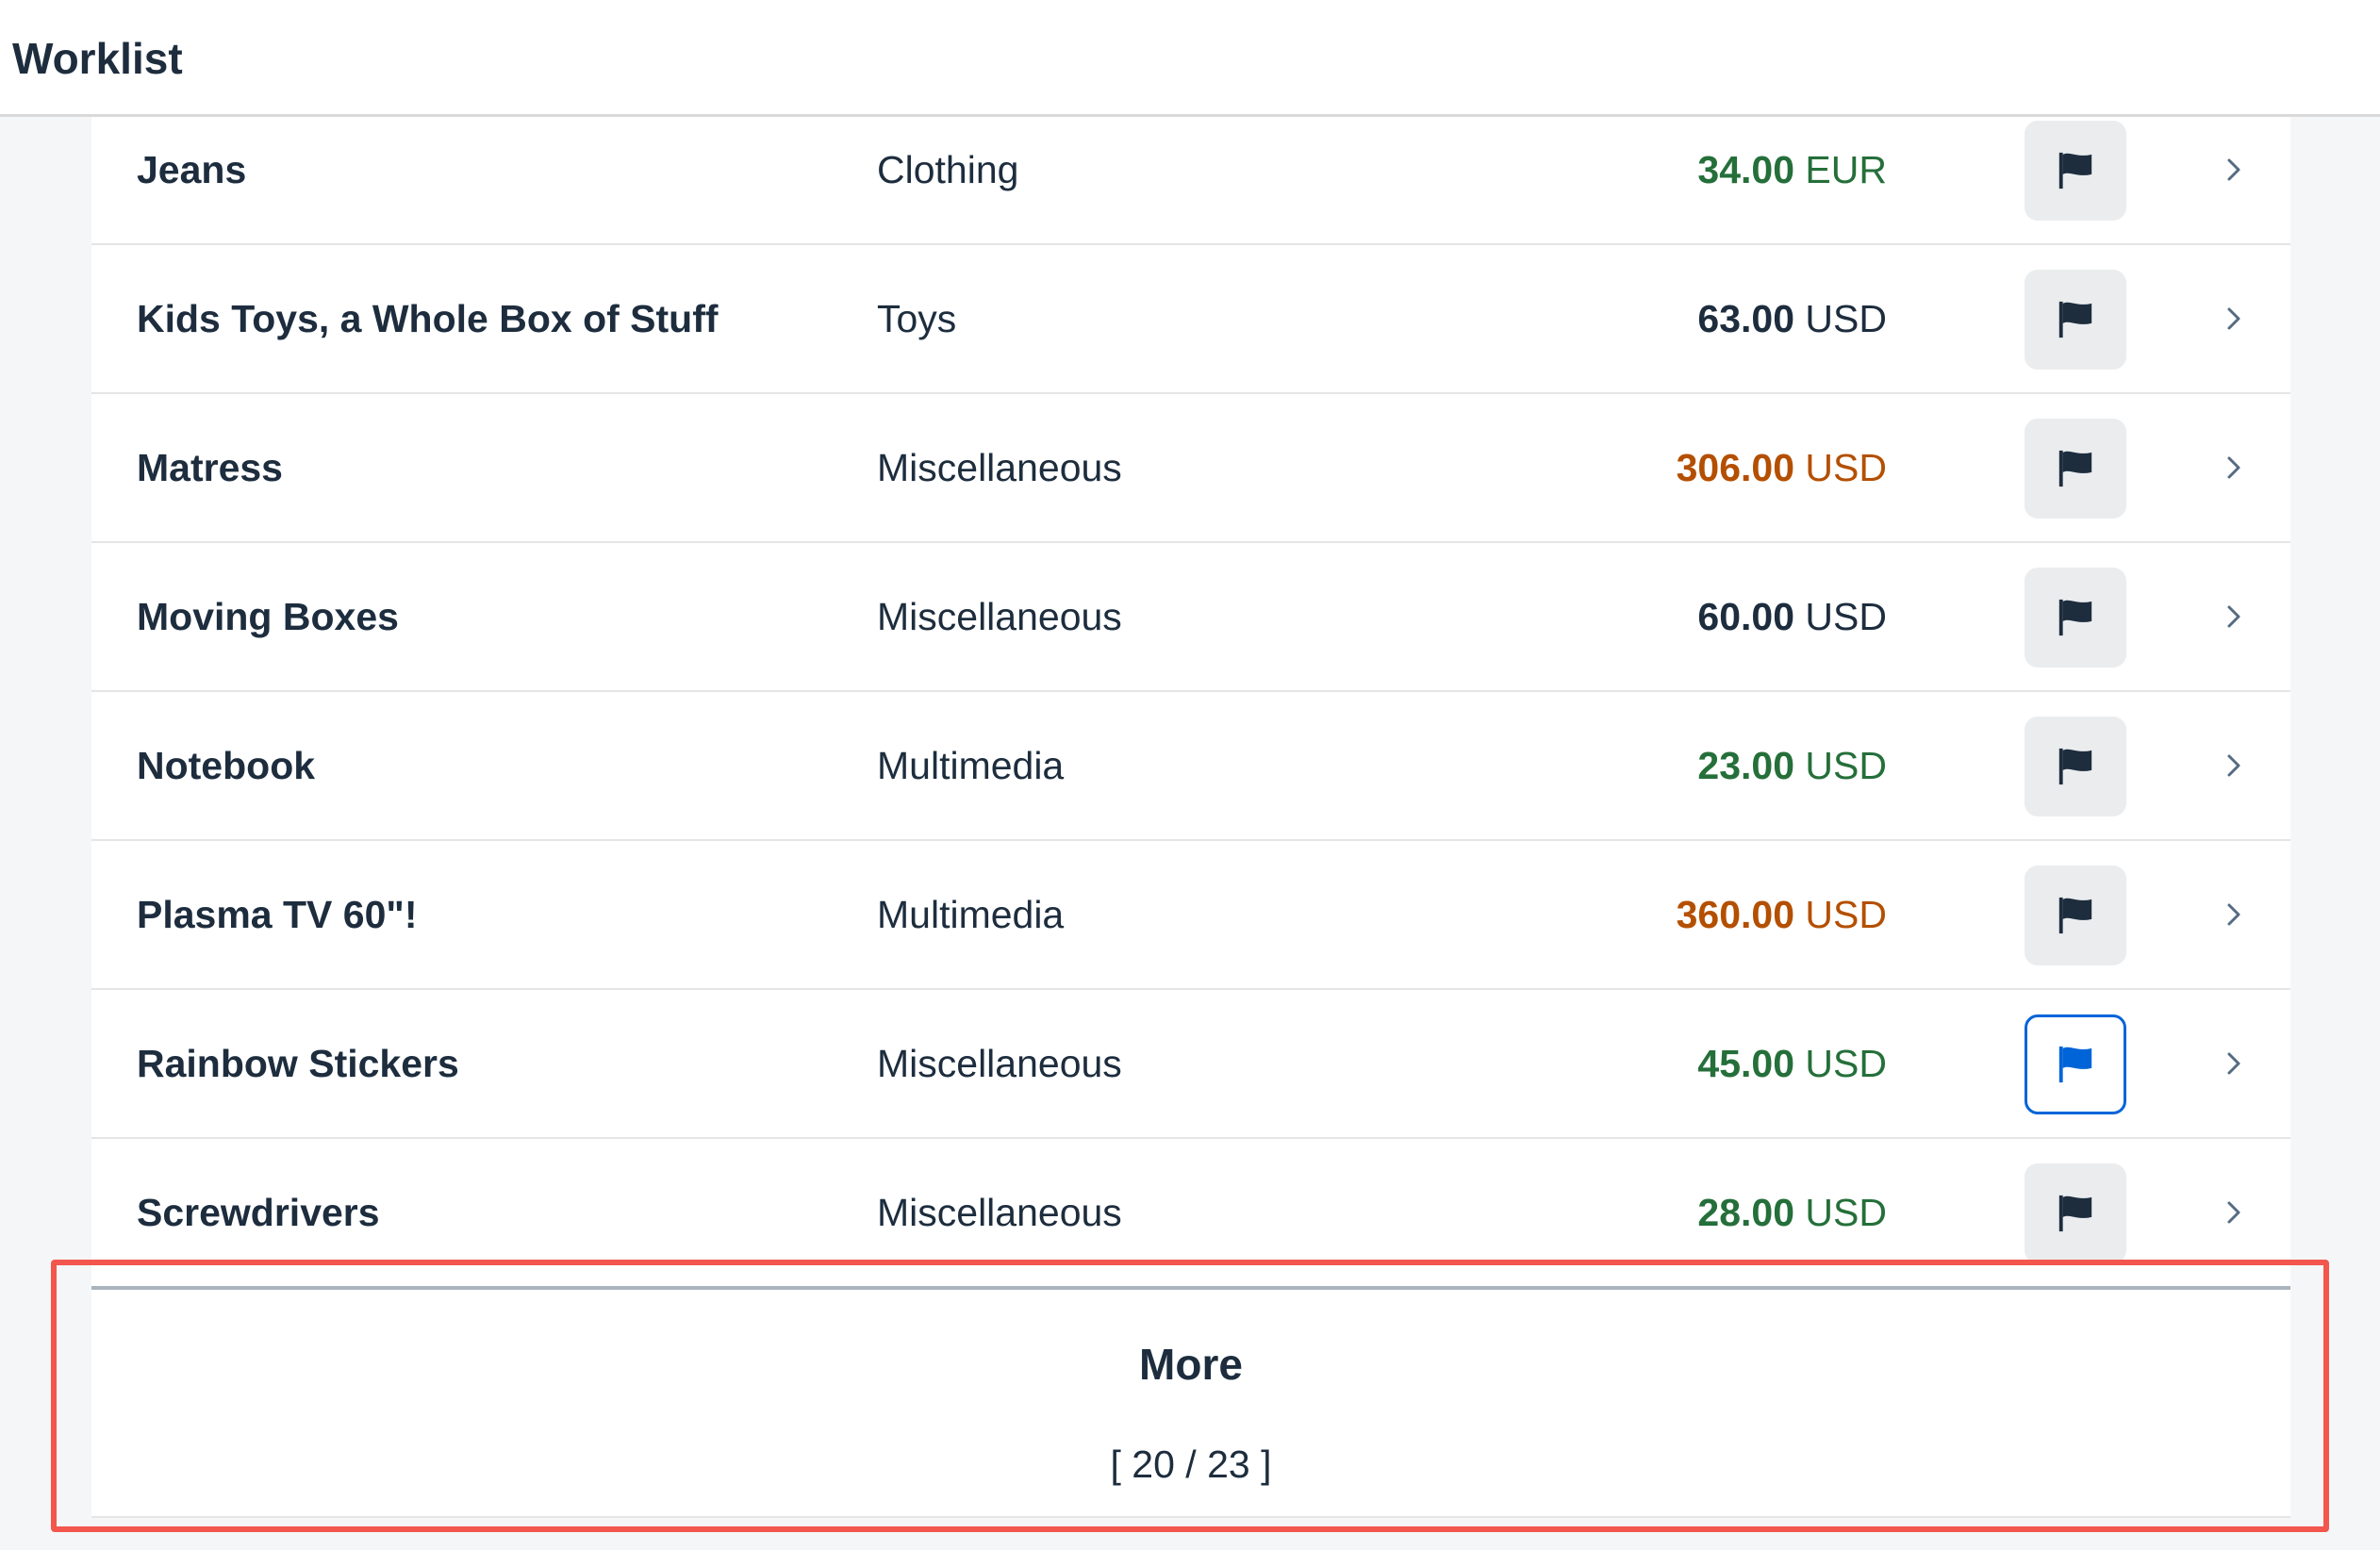 This screenshot has width=2380, height=1550. What do you see at coordinates (1746, 169) in the screenshot?
I see `price-amount: 34.00` at bounding box center [1746, 169].